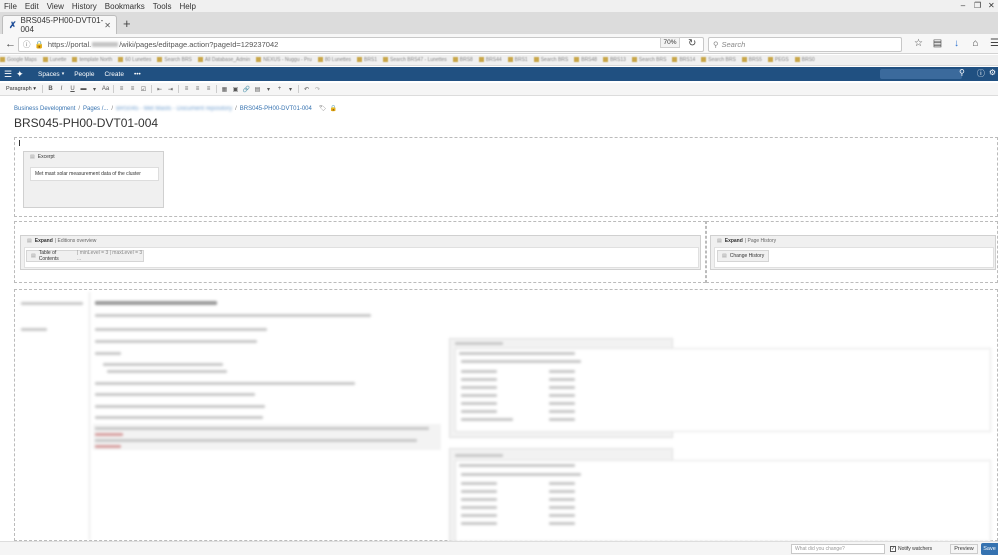  What do you see at coordinates (137, 74) in the screenshot?
I see `more-button: •••` at bounding box center [137, 74].